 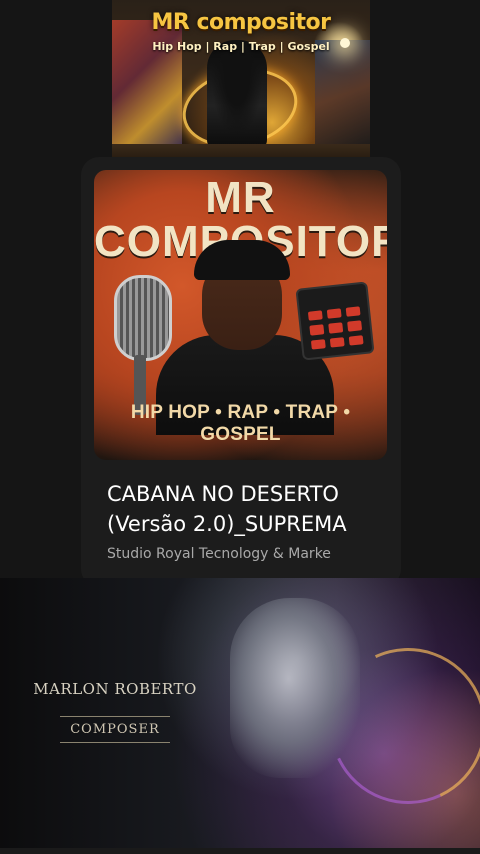 I want to click on artist-cap, so click(x=242, y=260).